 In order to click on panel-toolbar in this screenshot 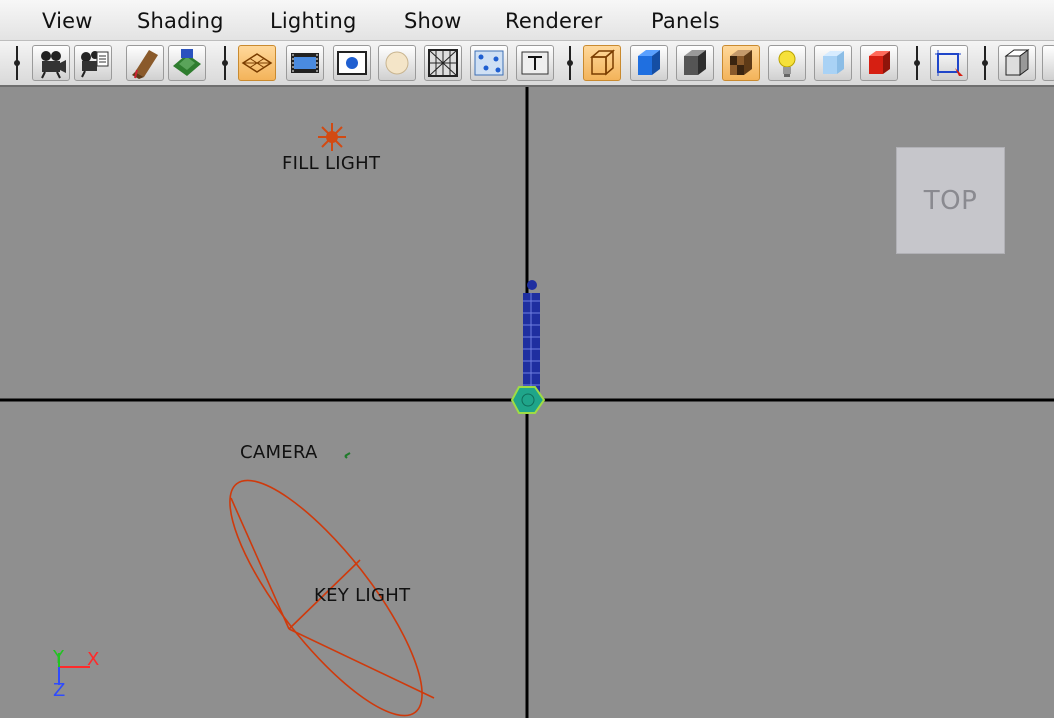, I will do `click(527, 64)`.